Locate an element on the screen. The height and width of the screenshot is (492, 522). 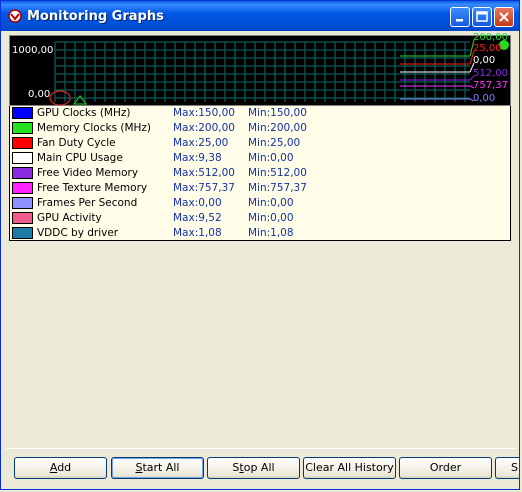
close-button is located at coordinates (504, 17).